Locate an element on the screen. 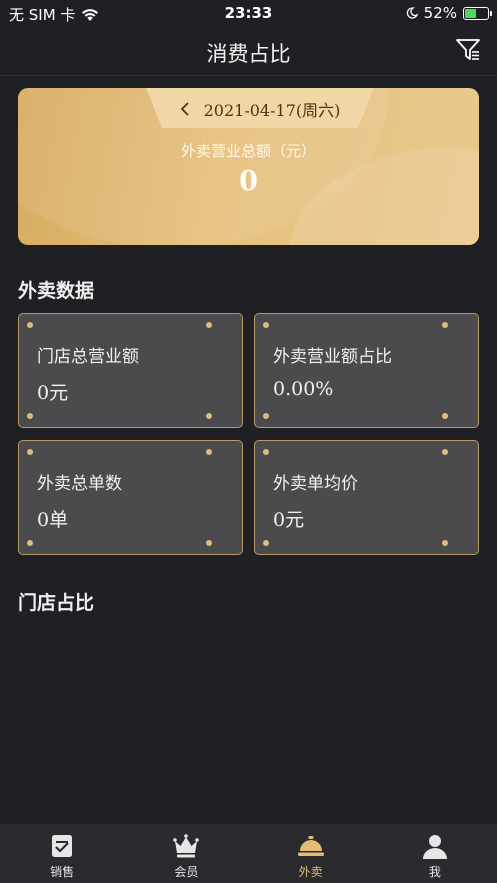  battery-percent: 52% is located at coordinates (440, 13).